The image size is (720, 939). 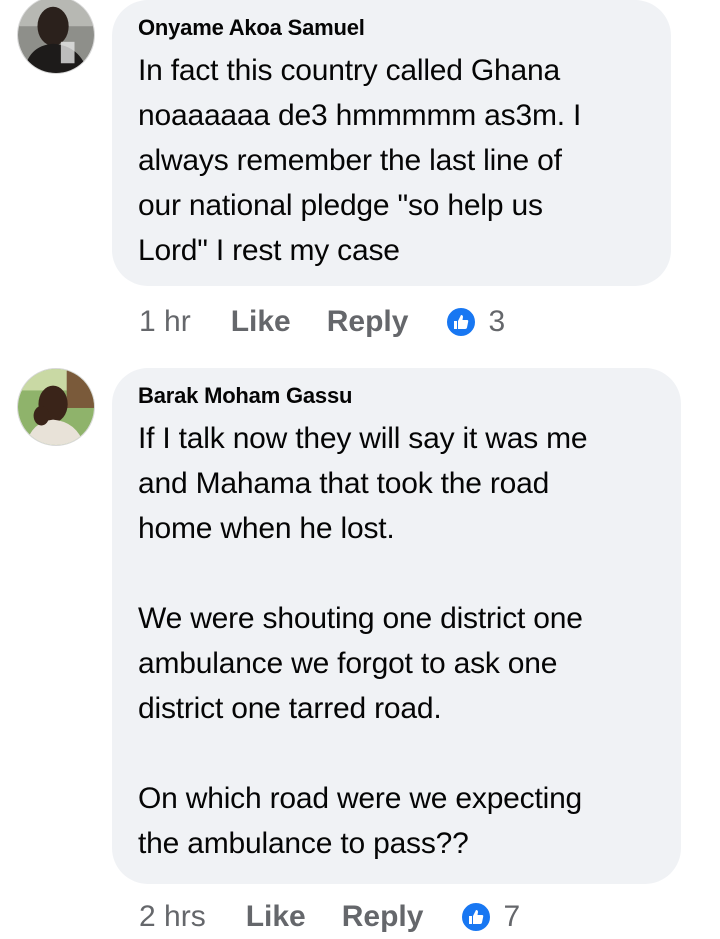 What do you see at coordinates (322, 322) in the screenshot?
I see `comment-actions: 1 hr Like Reply 3` at bounding box center [322, 322].